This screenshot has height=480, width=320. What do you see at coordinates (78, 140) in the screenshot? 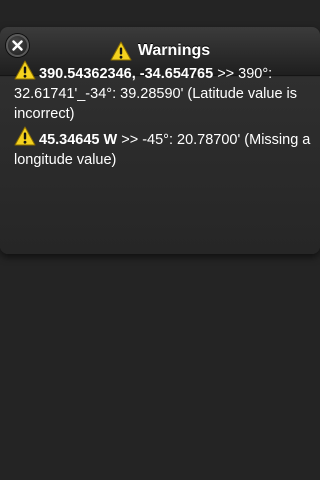
I see `warning-input-value: 45.34645 W` at bounding box center [78, 140].